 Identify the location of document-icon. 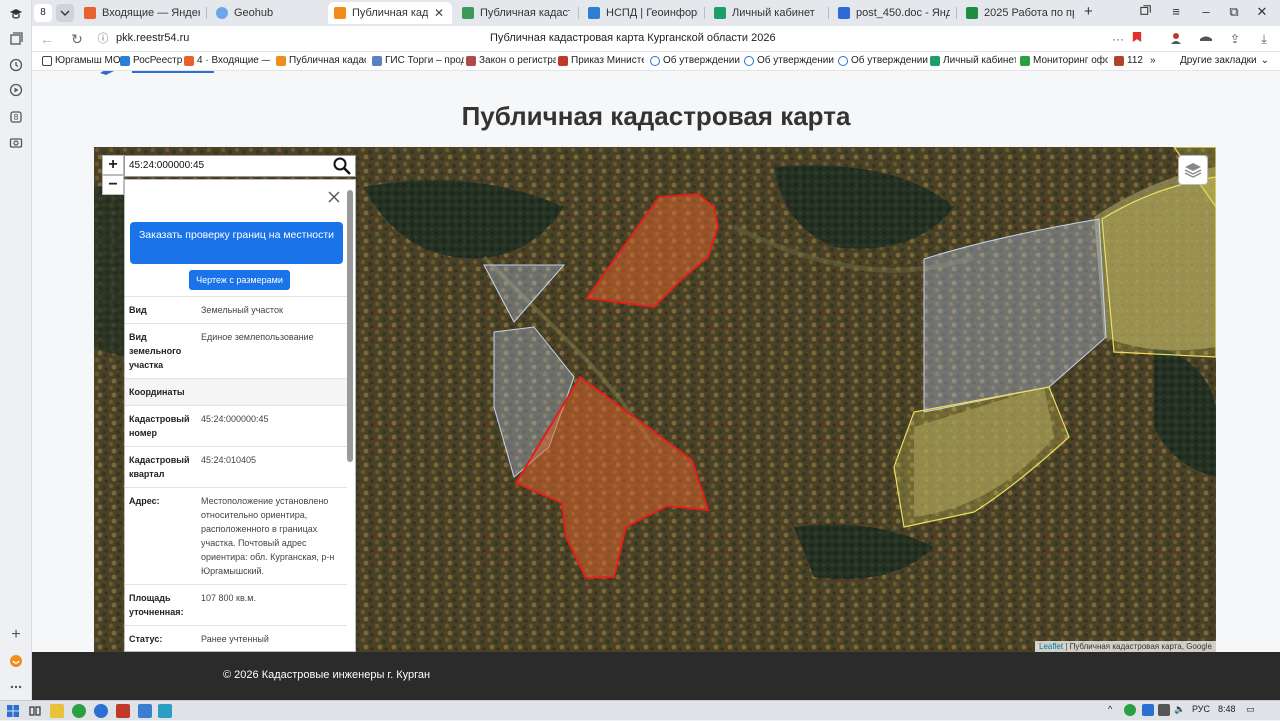
(844, 13).